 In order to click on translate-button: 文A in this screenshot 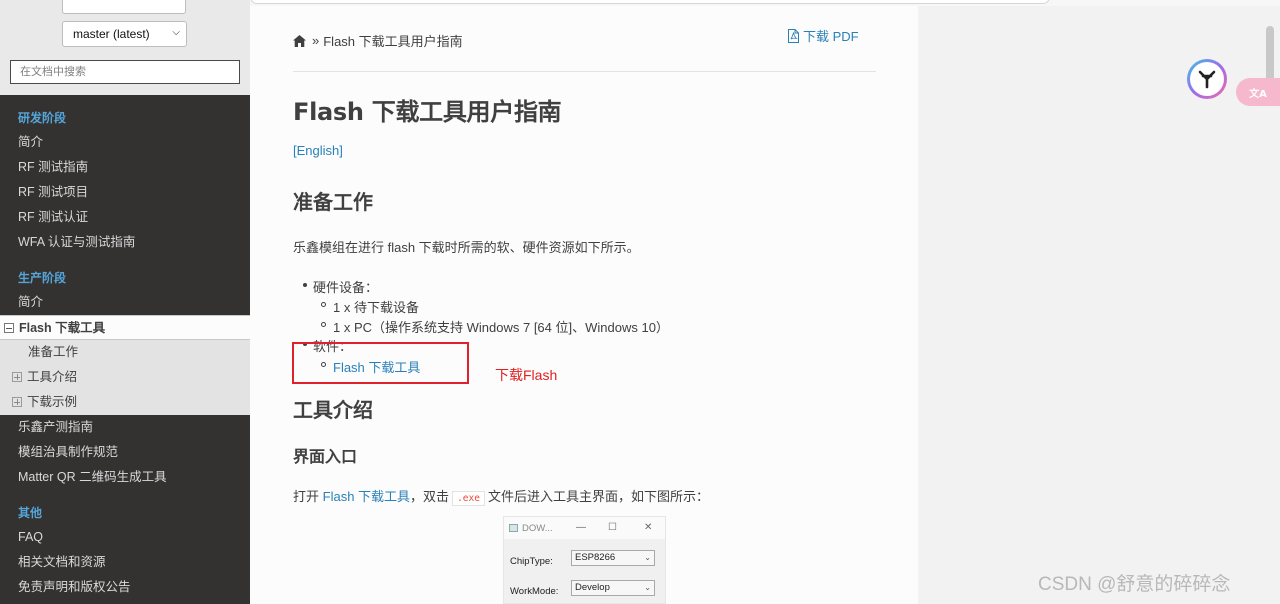, I will do `click(1258, 92)`.